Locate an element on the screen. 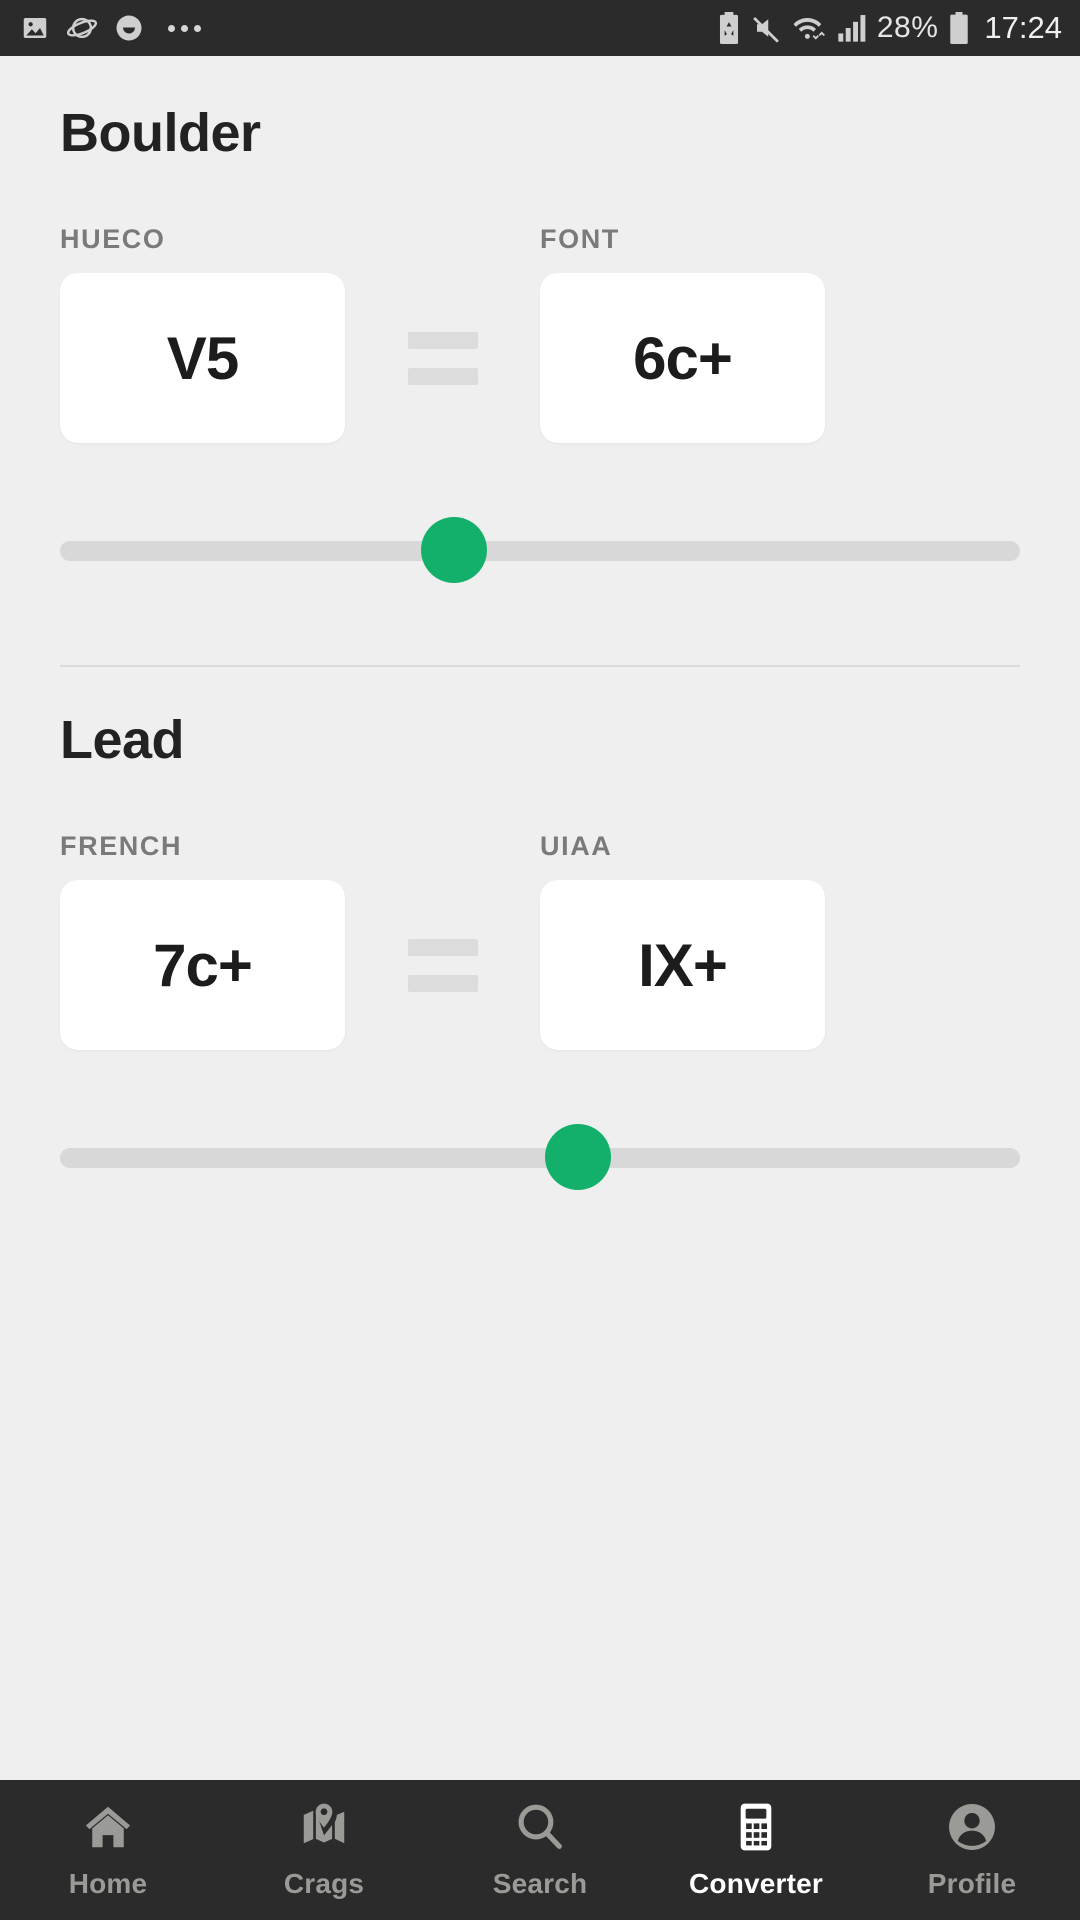  overflow-dots-icon is located at coordinates (184, 28).